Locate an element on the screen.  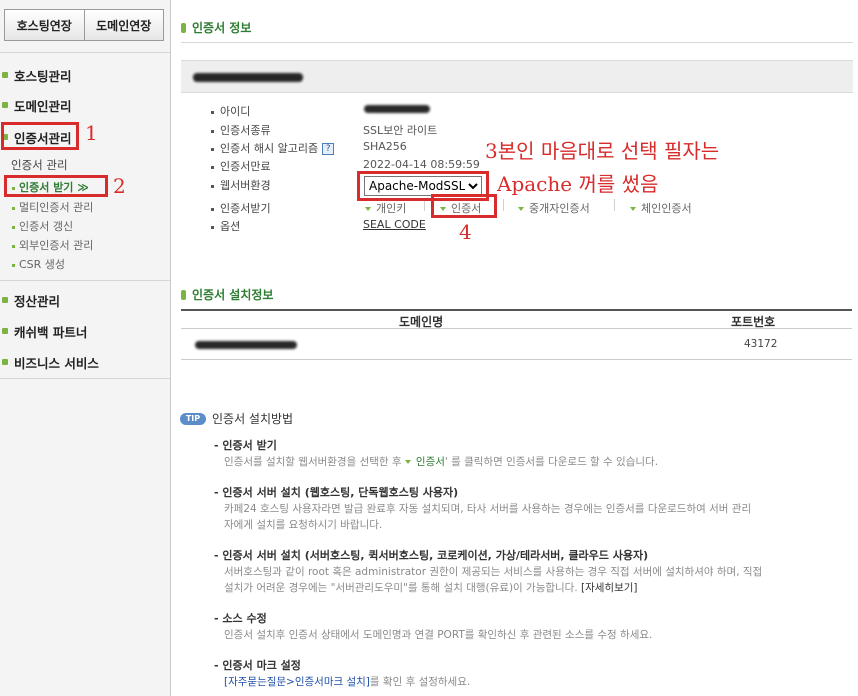
install-info-title: 인증서 설치정보 is located at coordinates (227, 294).